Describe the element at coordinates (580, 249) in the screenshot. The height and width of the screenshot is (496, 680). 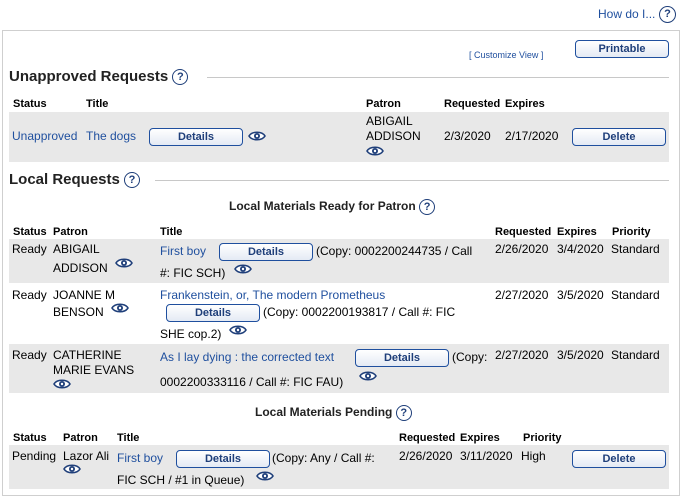
I see `expires-date: 3/4/2020` at that location.